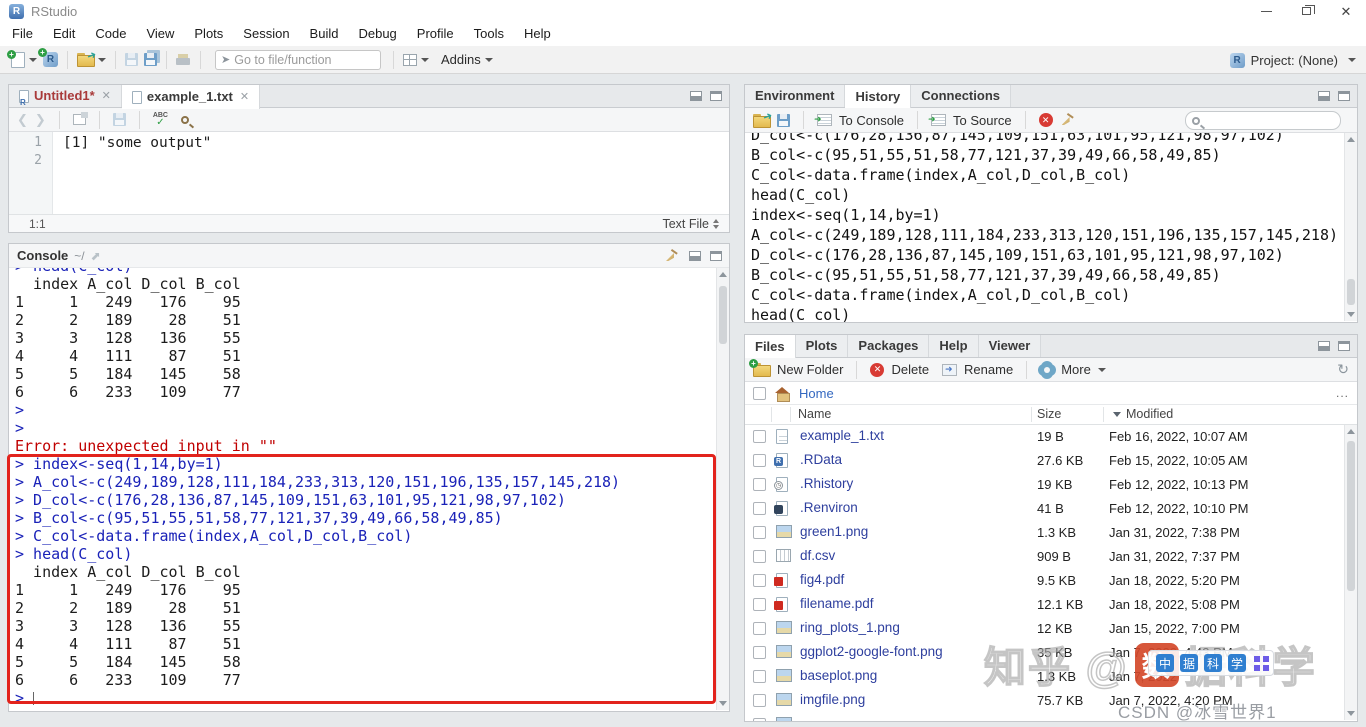 The width and height of the screenshot is (1366, 727). I want to click on tab-environment: Environment, so click(795, 96).